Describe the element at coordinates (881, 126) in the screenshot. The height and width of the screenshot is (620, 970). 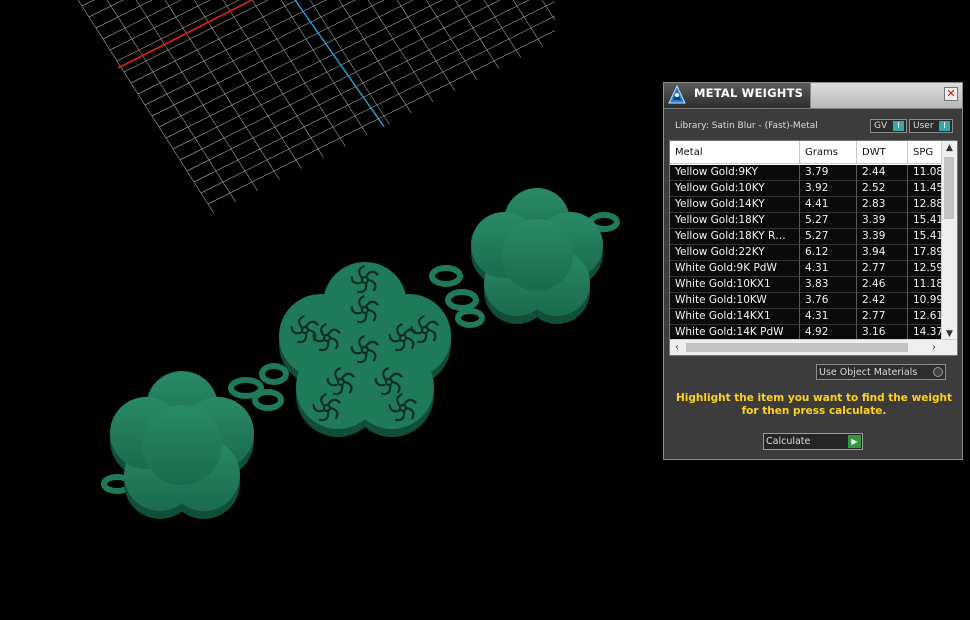
I see `gv-toggle-label: GV` at that location.